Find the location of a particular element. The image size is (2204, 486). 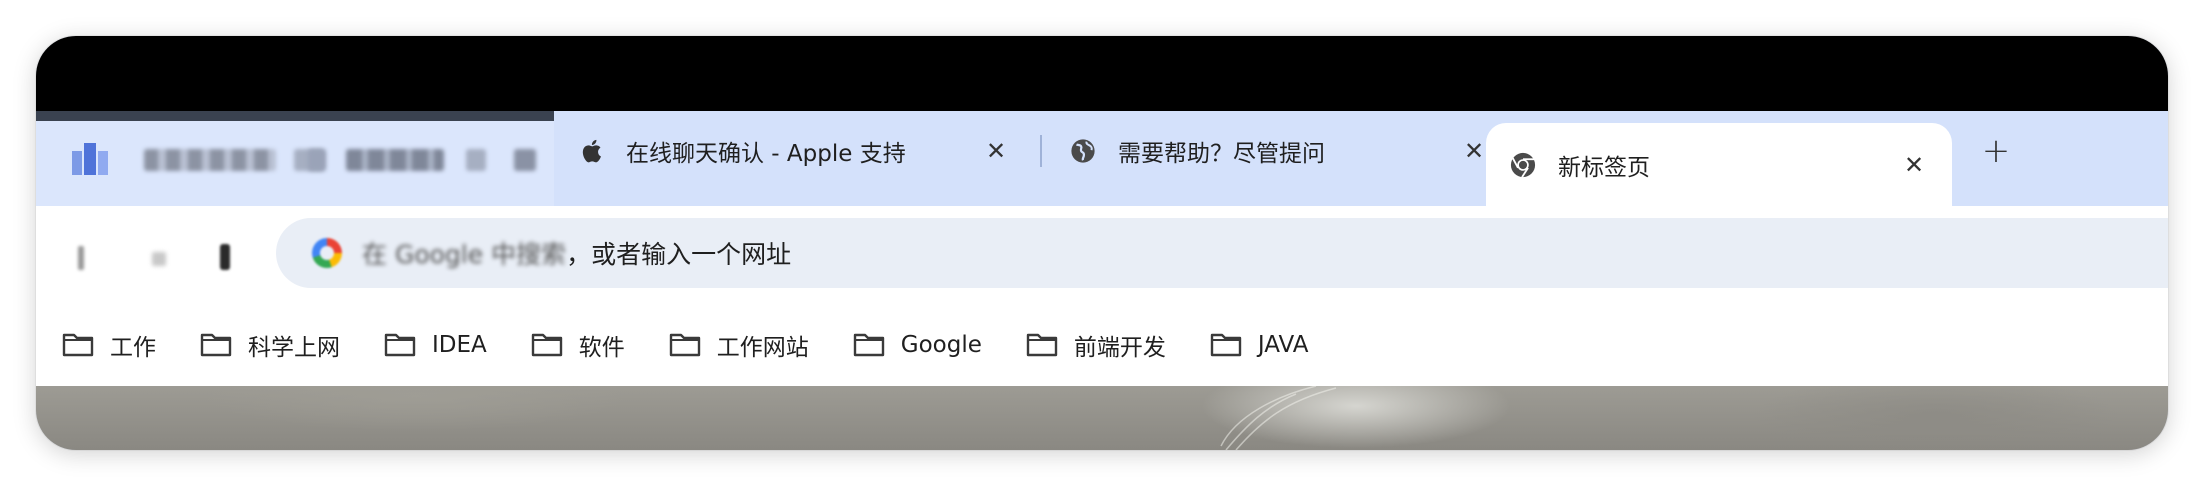

back-arrow-icon is located at coordinates (81, 258).